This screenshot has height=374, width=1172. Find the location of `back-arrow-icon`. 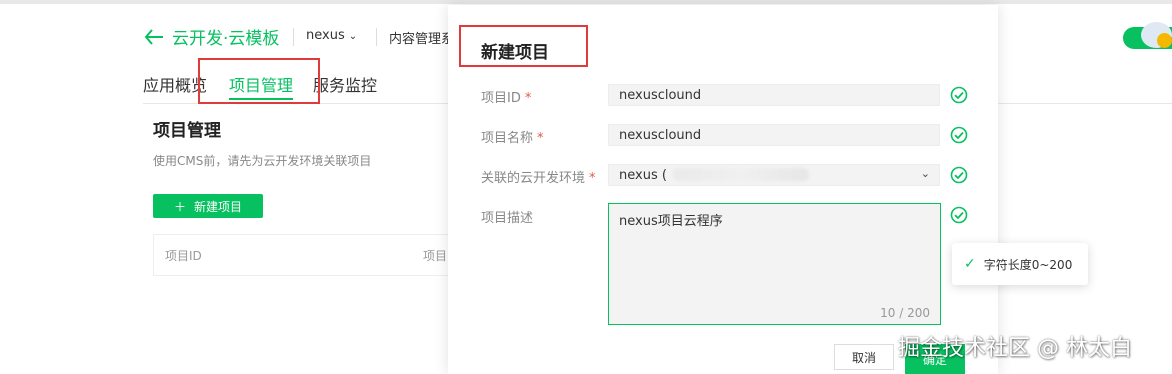

back-arrow-icon is located at coordinates (154, 37).